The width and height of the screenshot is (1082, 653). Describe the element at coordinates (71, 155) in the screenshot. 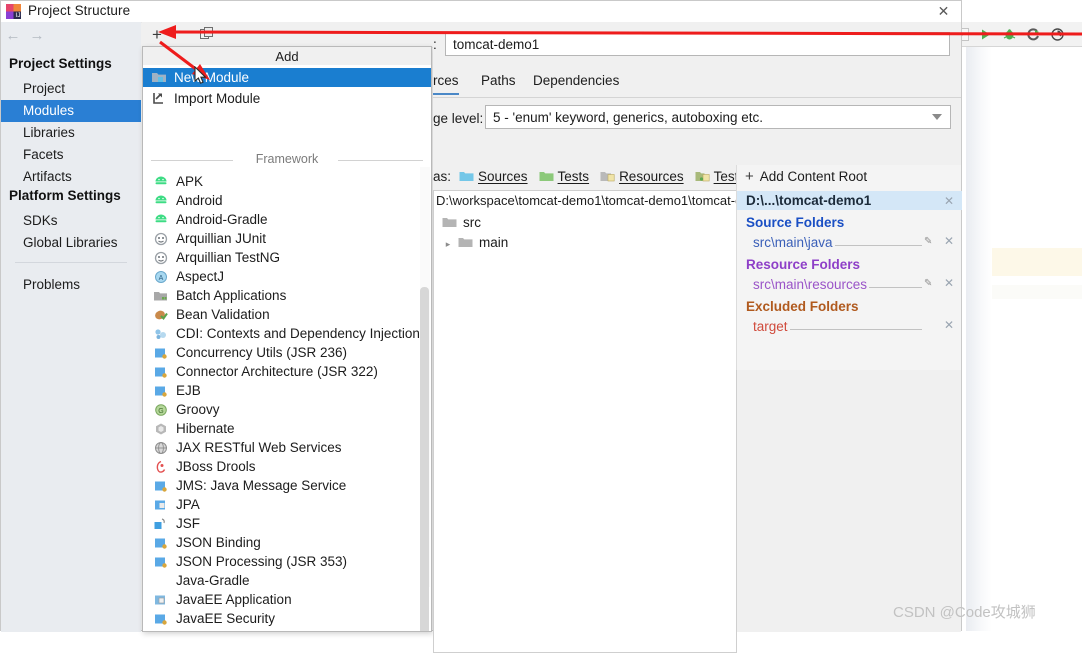

I see `sidebar-item-facets: Facets` at that location.